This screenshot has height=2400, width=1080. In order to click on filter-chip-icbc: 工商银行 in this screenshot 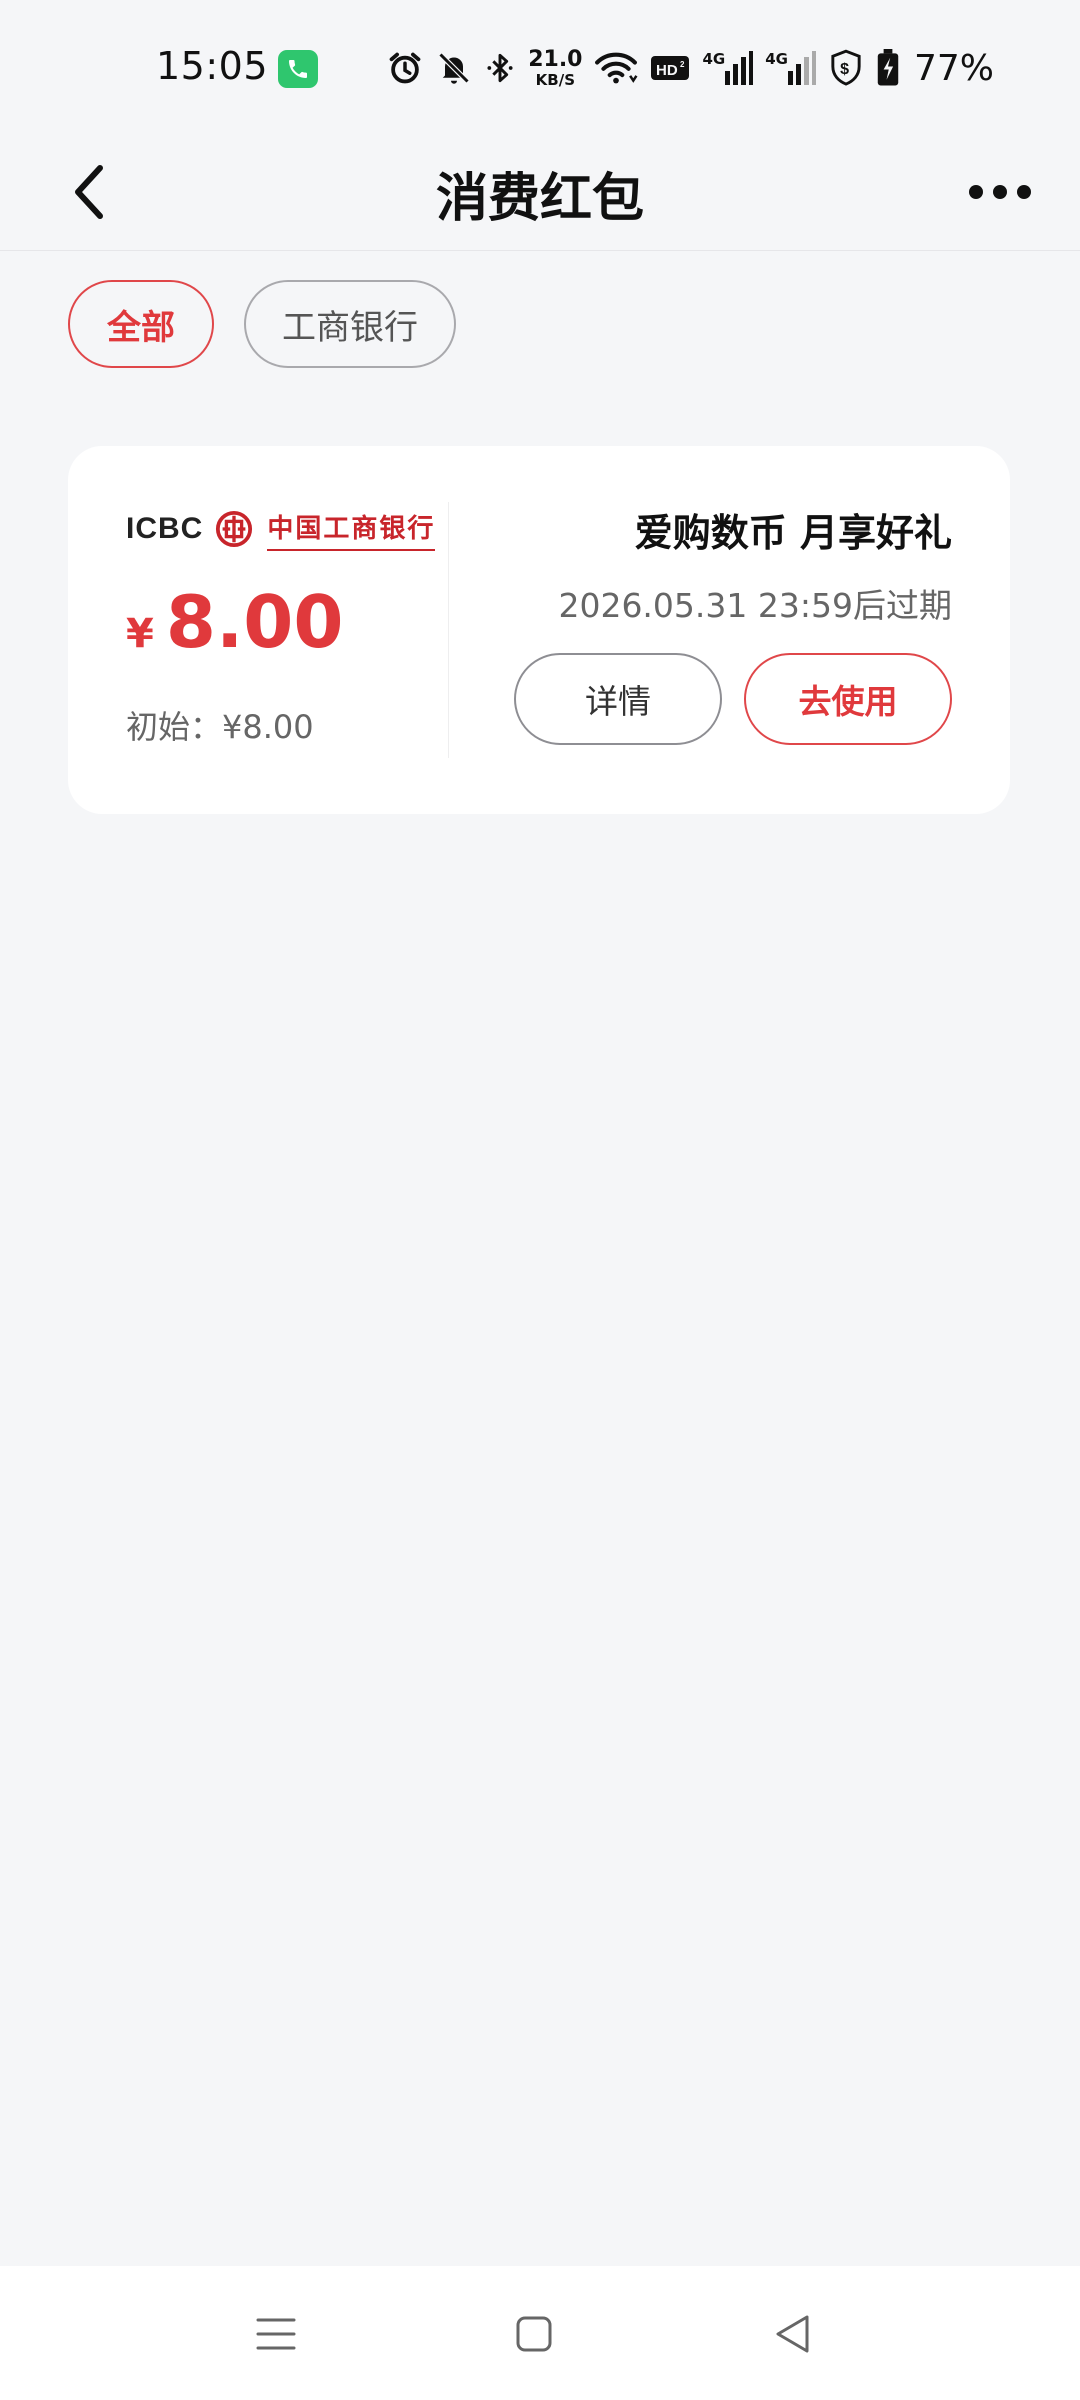, I will do `click(350, 324)`.